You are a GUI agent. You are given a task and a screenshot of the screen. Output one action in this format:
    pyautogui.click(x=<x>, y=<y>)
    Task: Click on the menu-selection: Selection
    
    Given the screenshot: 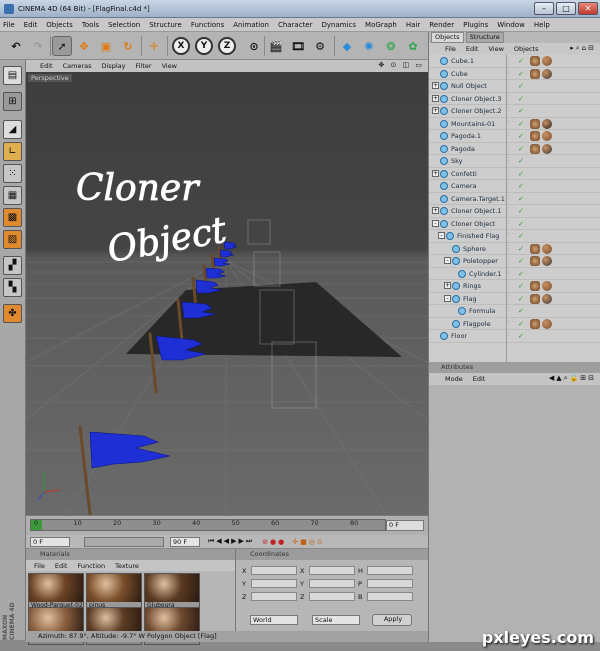 What is the action you would take?
    pyautogui.click(x=124, y=25)
    